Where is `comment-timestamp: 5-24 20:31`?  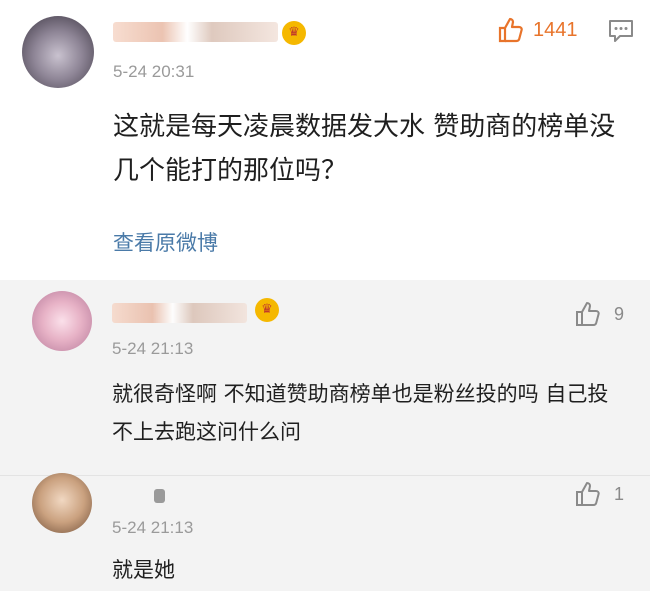 comment-timestamp: 5-24 20:31 is located at coordinates (154, 71).